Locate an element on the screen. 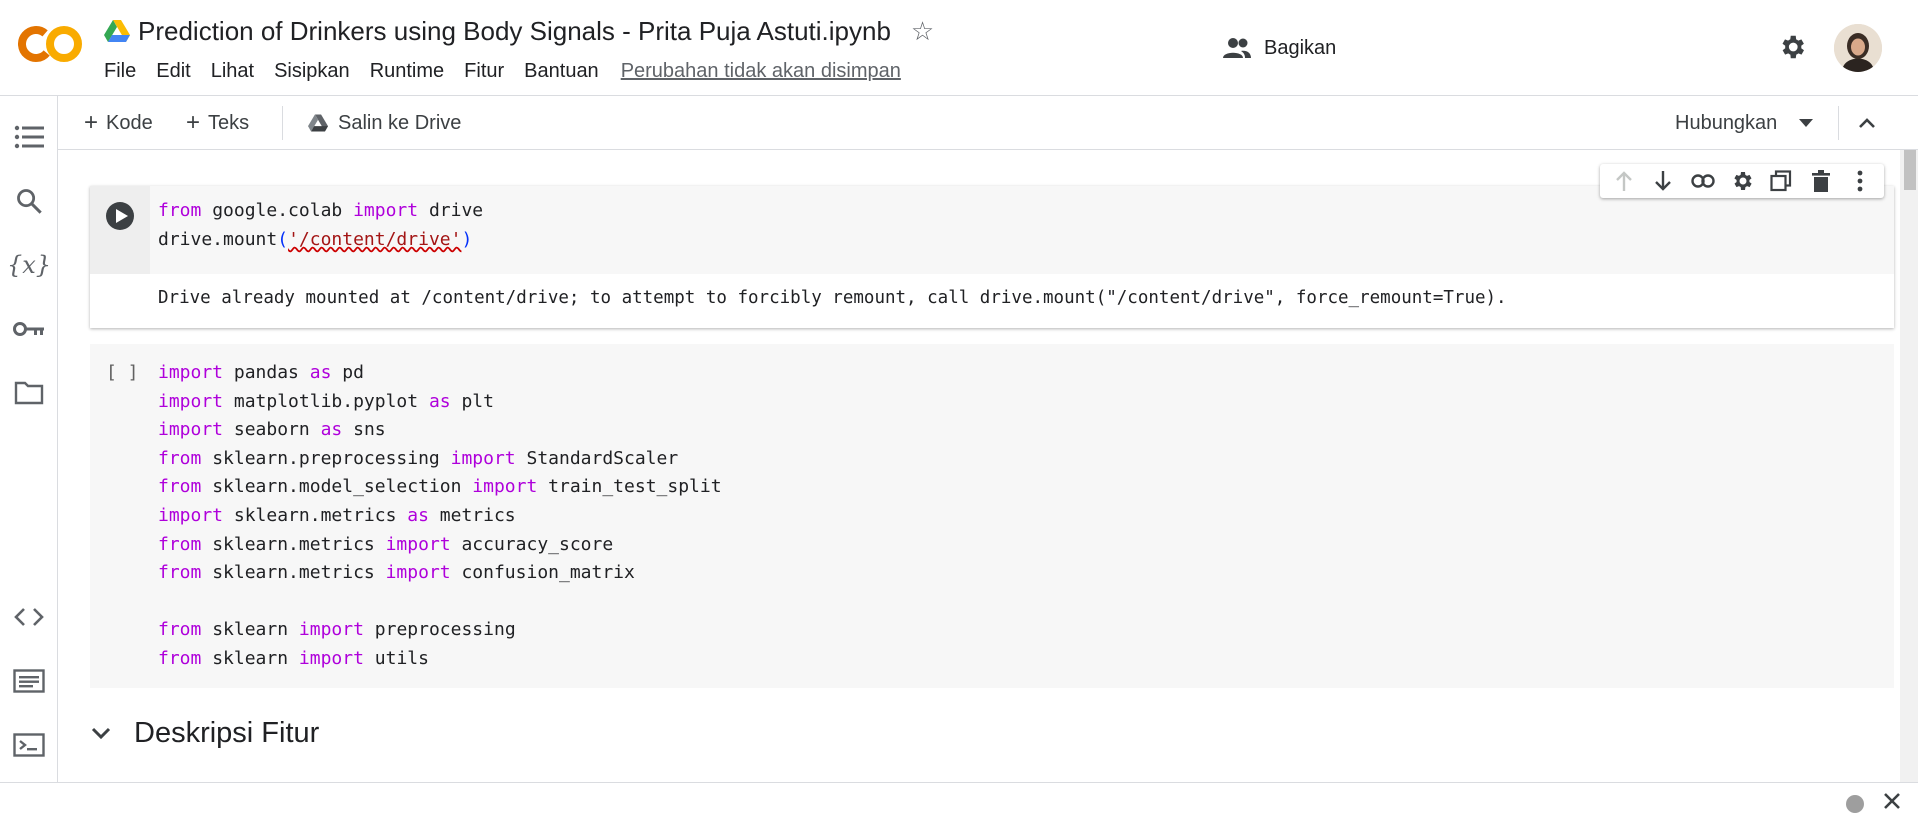  section-heading: Deskripsi Fitur is located at coordinates (204, 733).